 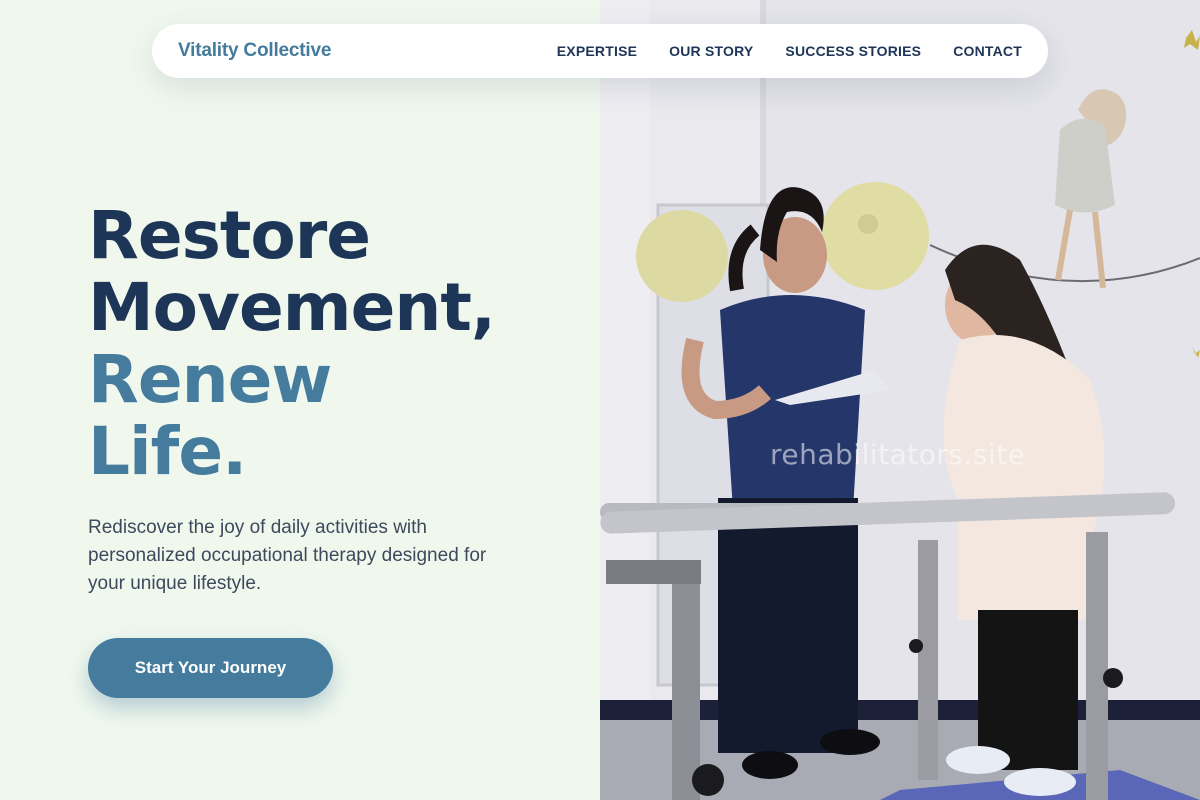 I want to click on nav-link-success-stories: SUCCESS STORIES, so click(x=853, y=51).